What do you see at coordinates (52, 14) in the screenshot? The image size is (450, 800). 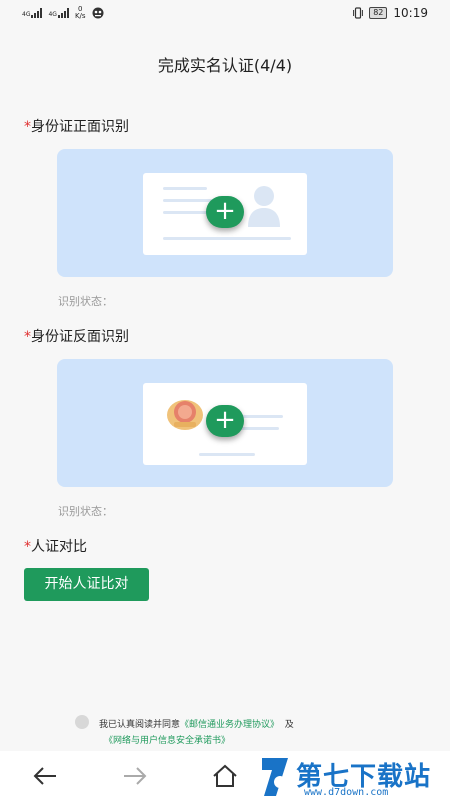 I see `signal-2-label: 4G` at bounding box center [52, 14].